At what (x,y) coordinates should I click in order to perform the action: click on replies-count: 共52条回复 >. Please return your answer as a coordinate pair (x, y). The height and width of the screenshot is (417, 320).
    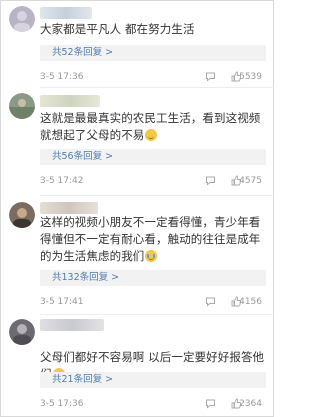
    Looking at the image, I should click on (82, 53).